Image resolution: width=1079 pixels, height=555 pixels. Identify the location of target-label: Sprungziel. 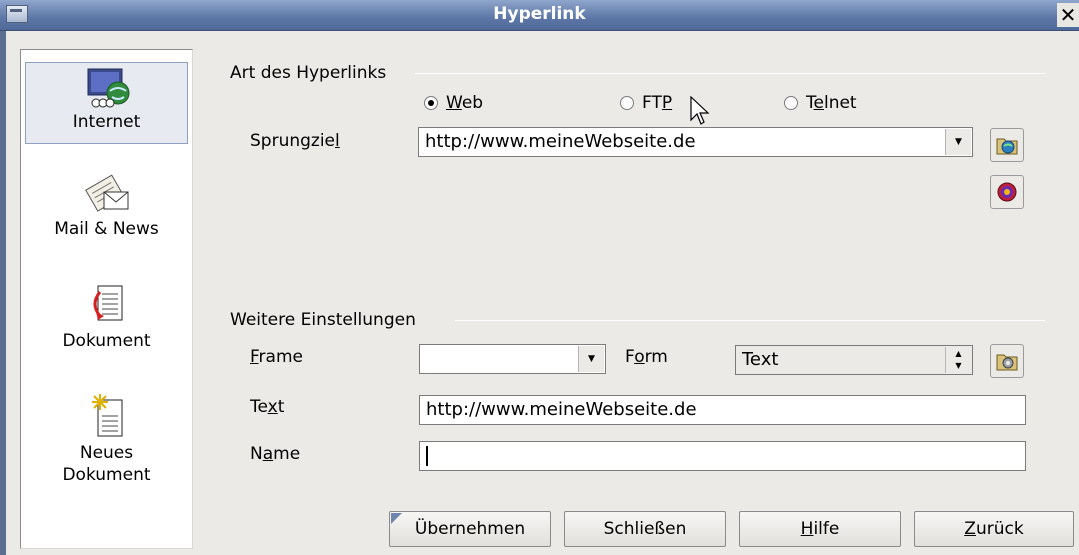
(295, 141).